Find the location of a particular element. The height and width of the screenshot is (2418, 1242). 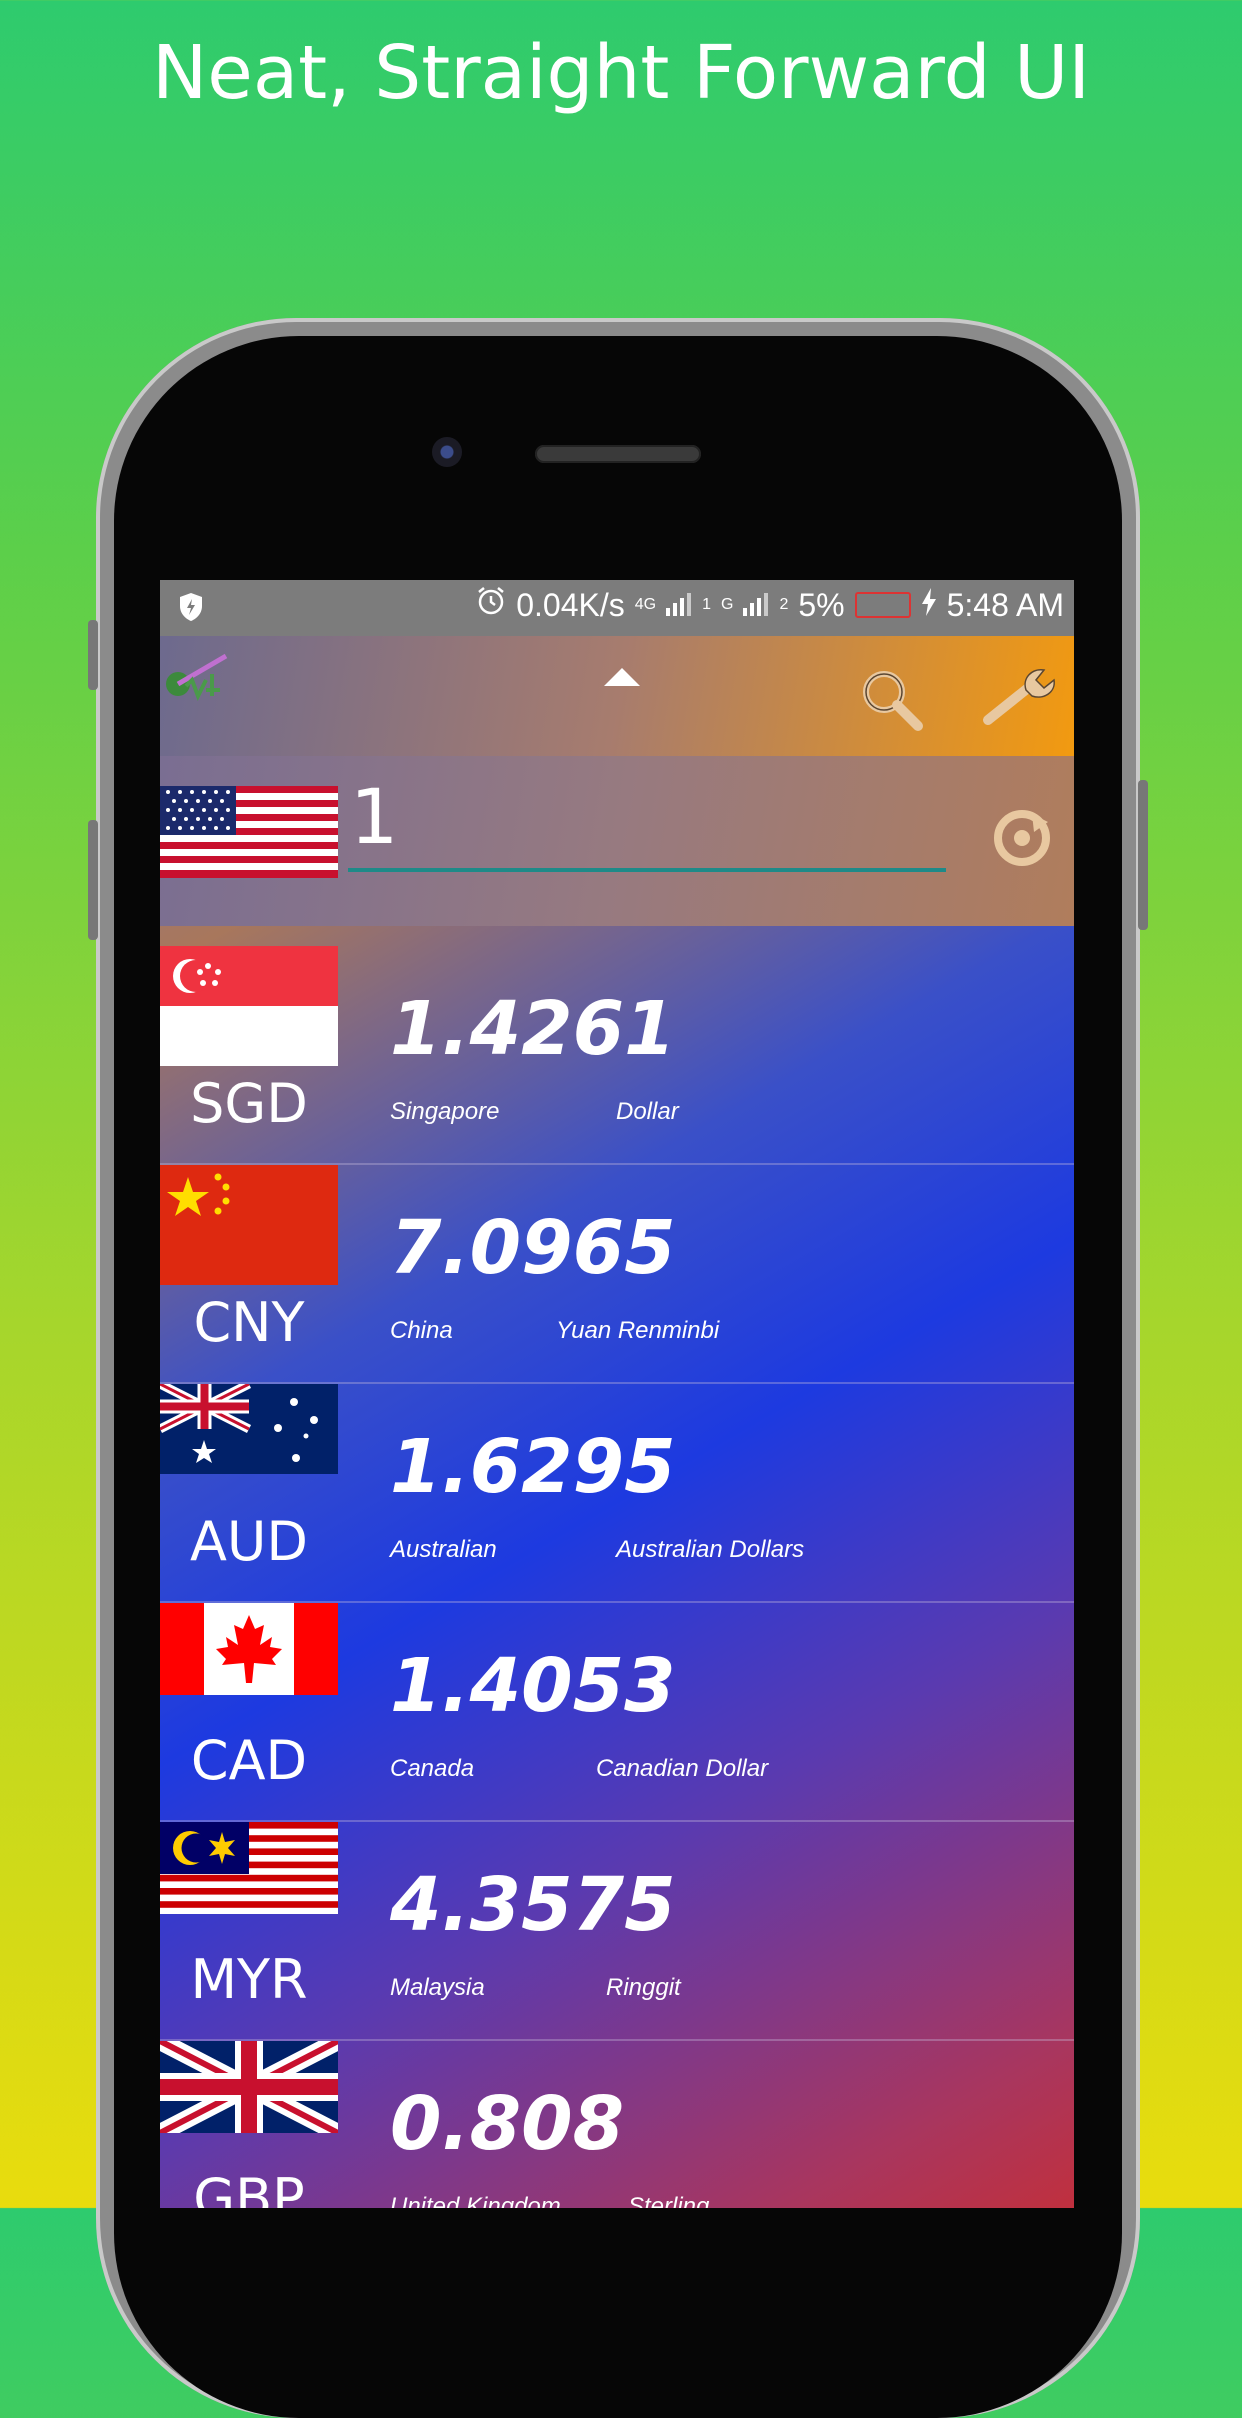

ca-flag-icon is located at coordinates (249, 1663).